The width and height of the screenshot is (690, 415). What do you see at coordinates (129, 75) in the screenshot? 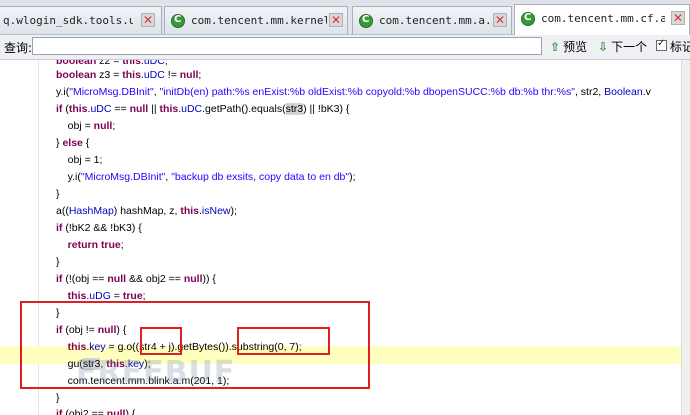
I see `code-line: boolean z3 = this.uDC != null;` at bounding box center [129, 75].